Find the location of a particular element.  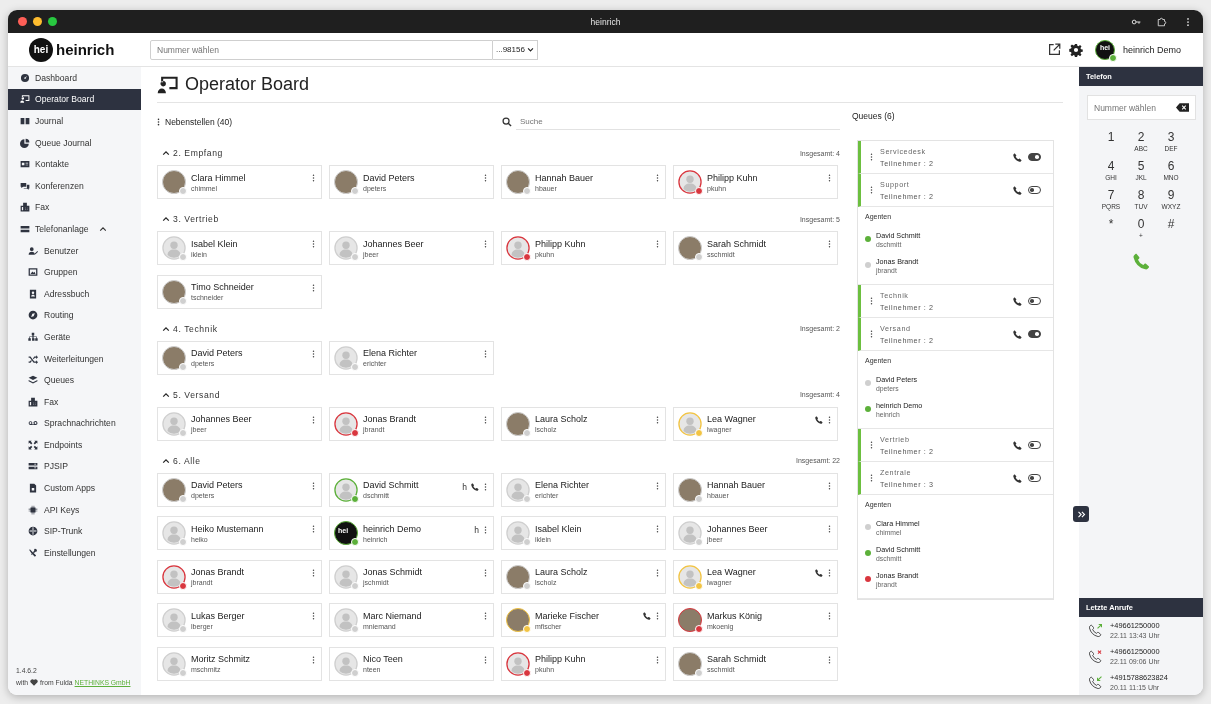

book-icon is located at coordinates (25, 121).